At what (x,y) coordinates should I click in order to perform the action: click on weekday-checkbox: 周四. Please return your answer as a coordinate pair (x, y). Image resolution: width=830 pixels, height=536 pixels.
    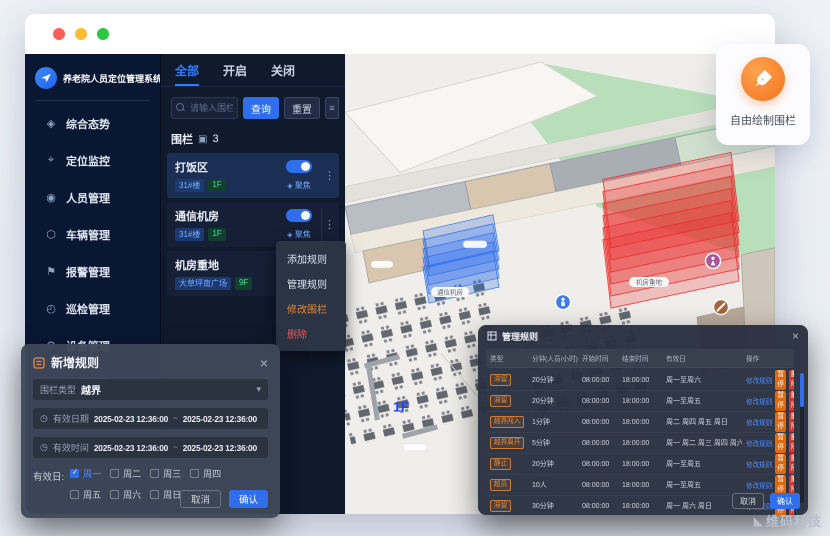
    Looking at the image, I should click on (210, 473).